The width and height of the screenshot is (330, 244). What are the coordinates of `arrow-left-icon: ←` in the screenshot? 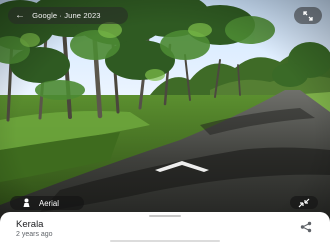 It's located at (20, 15).